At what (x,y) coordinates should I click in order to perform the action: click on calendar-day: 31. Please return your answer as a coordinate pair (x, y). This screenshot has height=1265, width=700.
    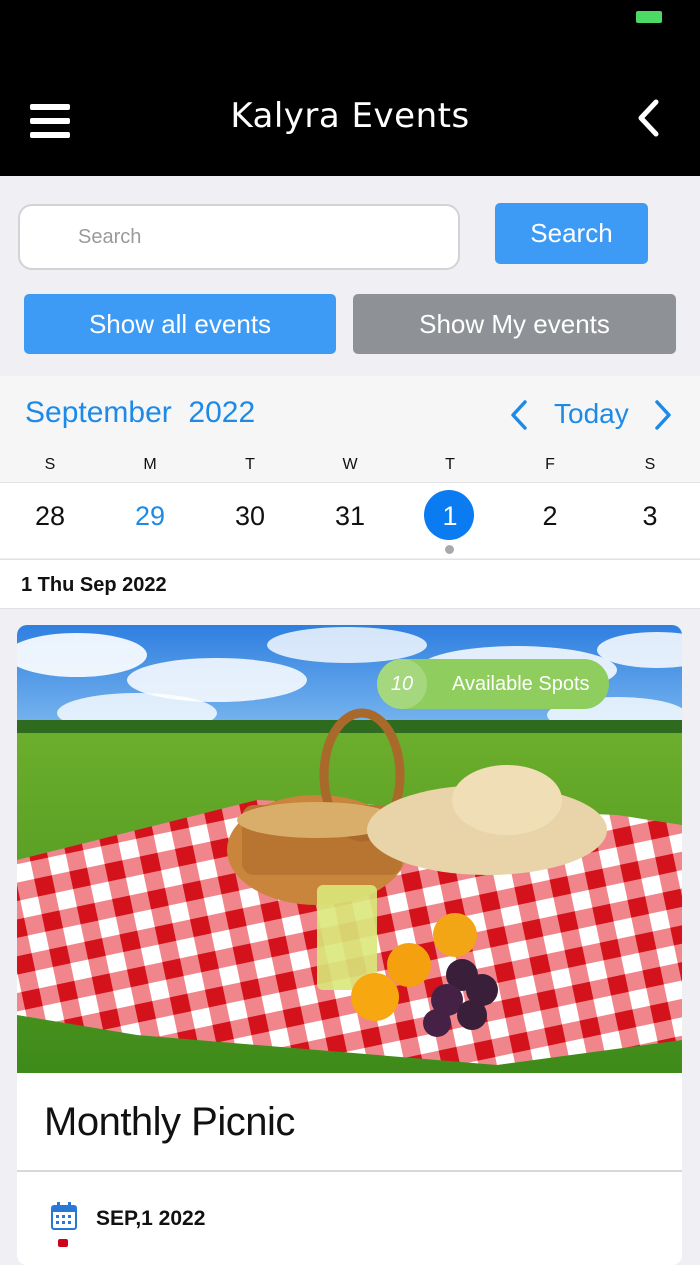
    Looking at the image, I should click on (350, 521).